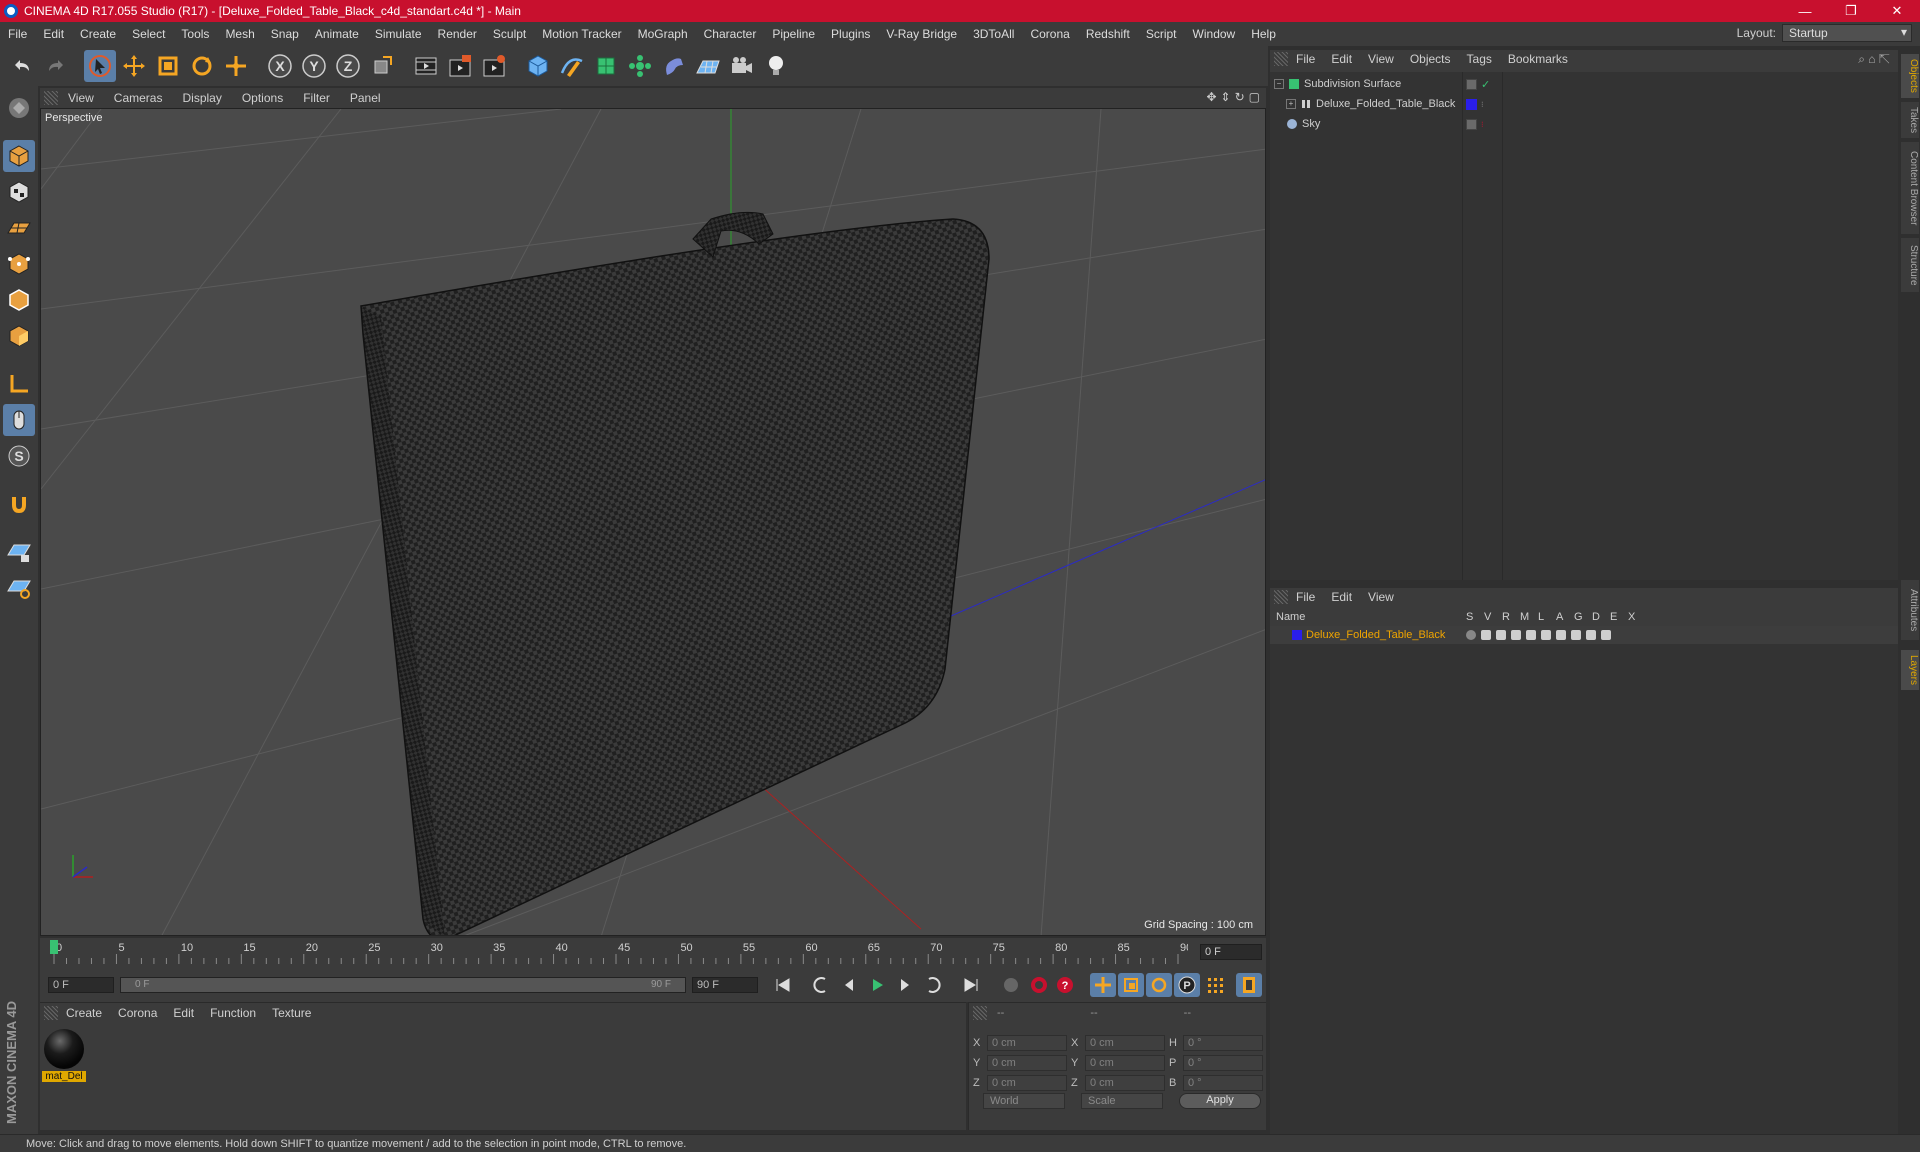  What do you see at coordinates (1471, 104) in the screenshot?
I see `layer-color-swatch` at bounding box center [1471, 104].